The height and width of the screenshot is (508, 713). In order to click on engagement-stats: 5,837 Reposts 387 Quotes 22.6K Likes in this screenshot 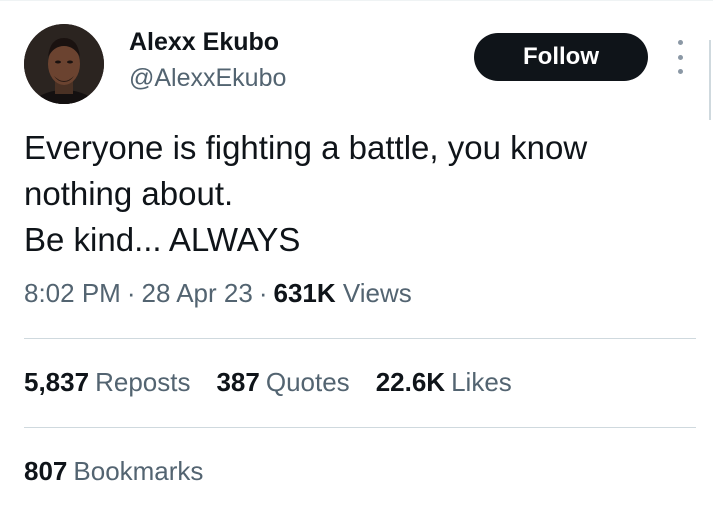, I will do `click(281, 382)`.